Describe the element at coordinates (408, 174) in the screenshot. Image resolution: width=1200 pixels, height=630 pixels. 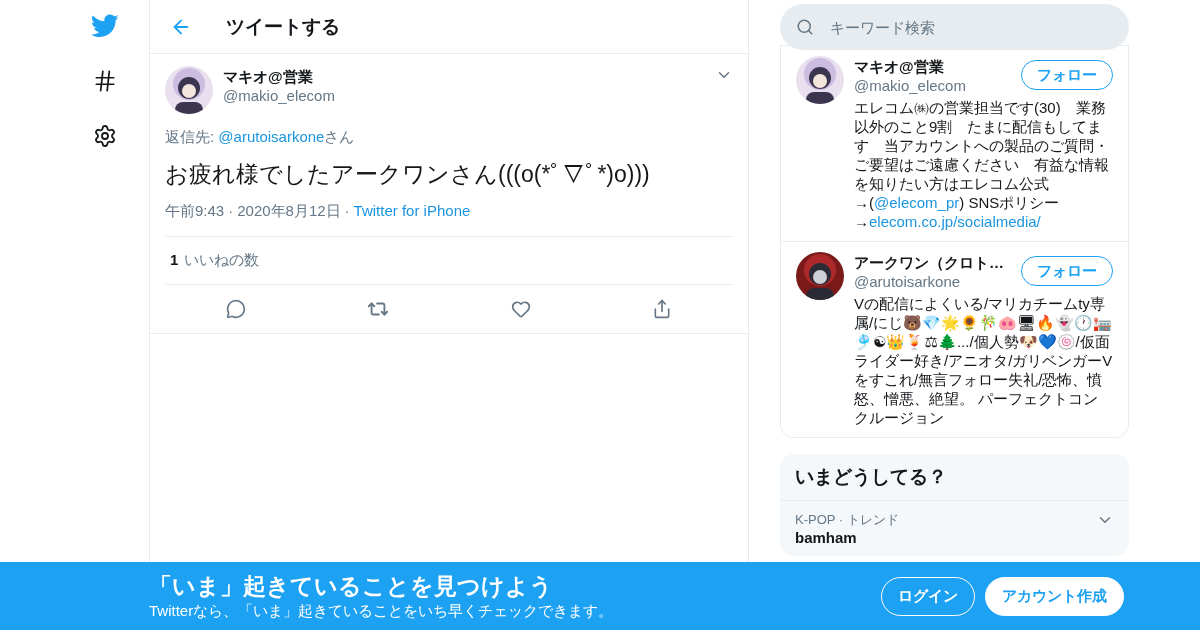
I see `tweet-text: お疲れ様でしたアークワンさん(((o(*ﾟ▽ﾟ*)o)))` at that location.